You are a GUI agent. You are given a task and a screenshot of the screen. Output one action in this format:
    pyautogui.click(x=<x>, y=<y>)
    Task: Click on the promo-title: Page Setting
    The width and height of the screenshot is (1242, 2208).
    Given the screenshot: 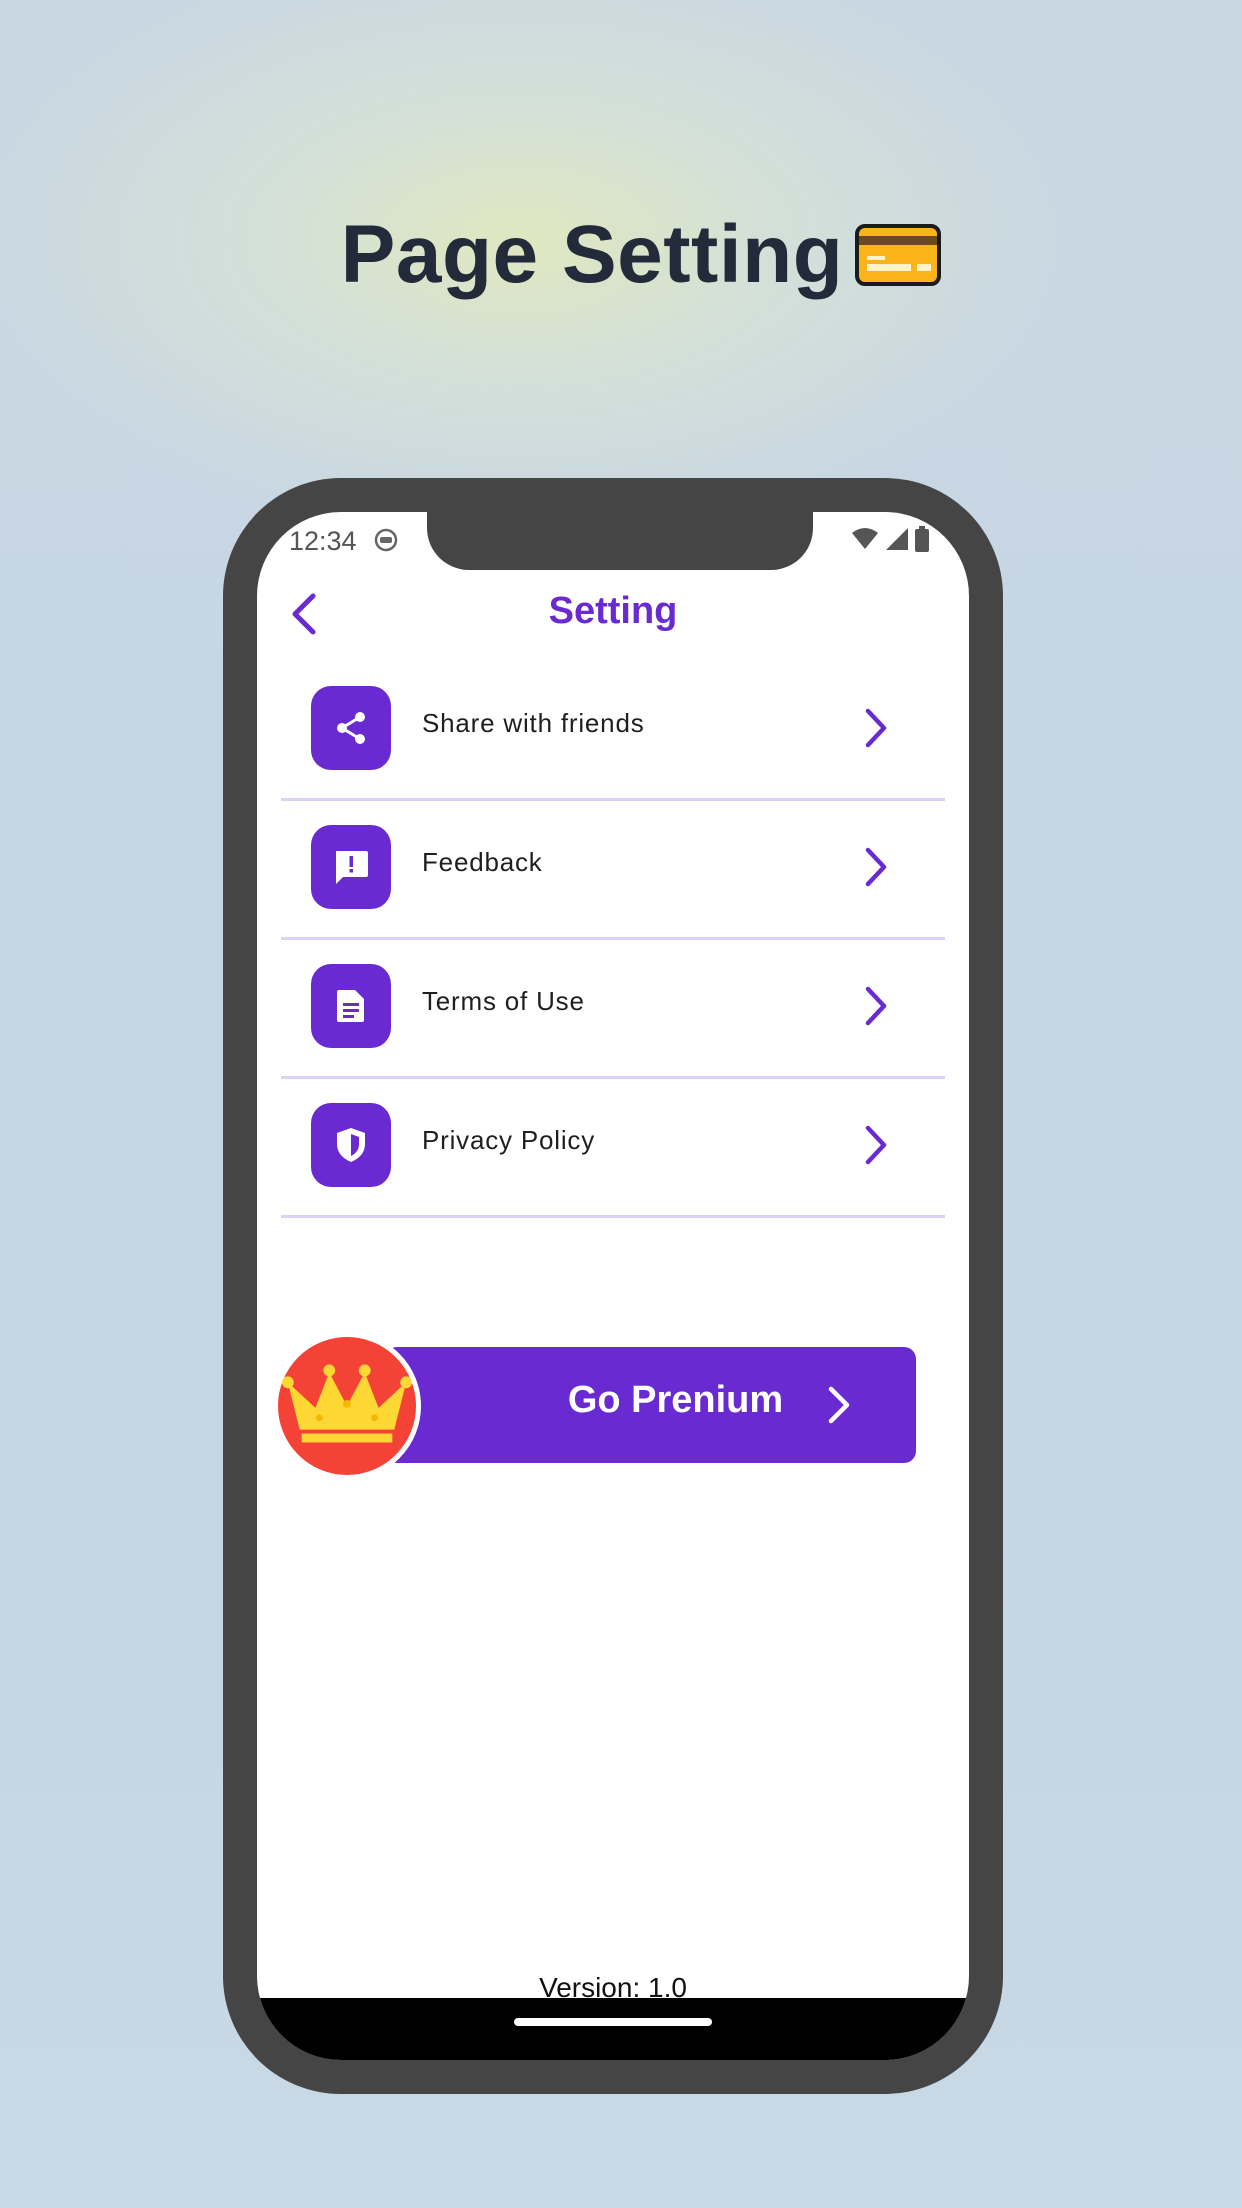 What is the action you would take?
    pyautogui.click(x=621, y=255)
    